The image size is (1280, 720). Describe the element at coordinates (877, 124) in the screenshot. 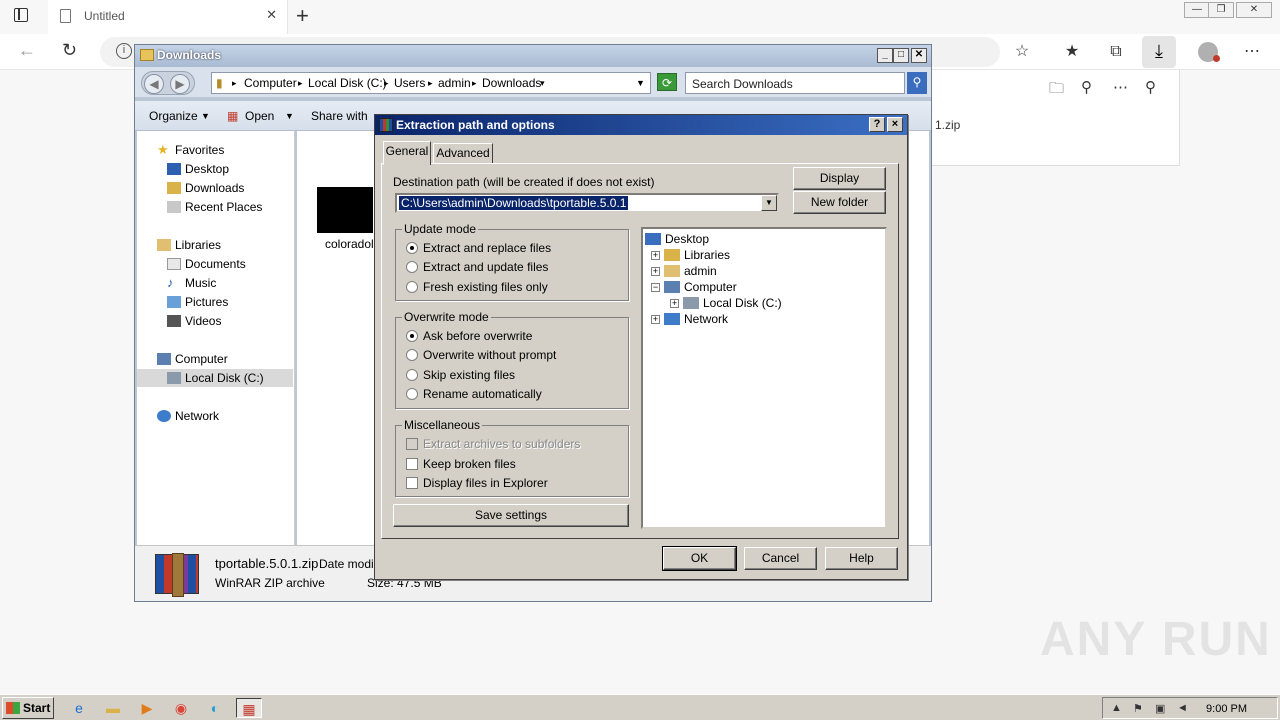

I see `help-question-button: ?` at that location.